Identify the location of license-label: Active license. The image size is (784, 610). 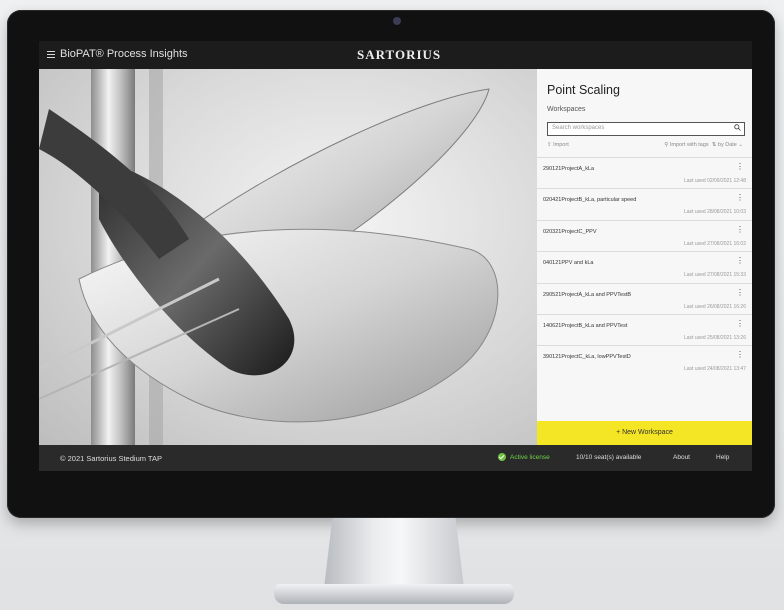
(530, 457).